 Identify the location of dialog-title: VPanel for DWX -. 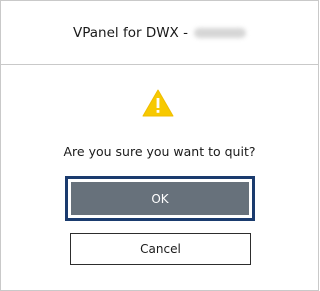
(130, 32).